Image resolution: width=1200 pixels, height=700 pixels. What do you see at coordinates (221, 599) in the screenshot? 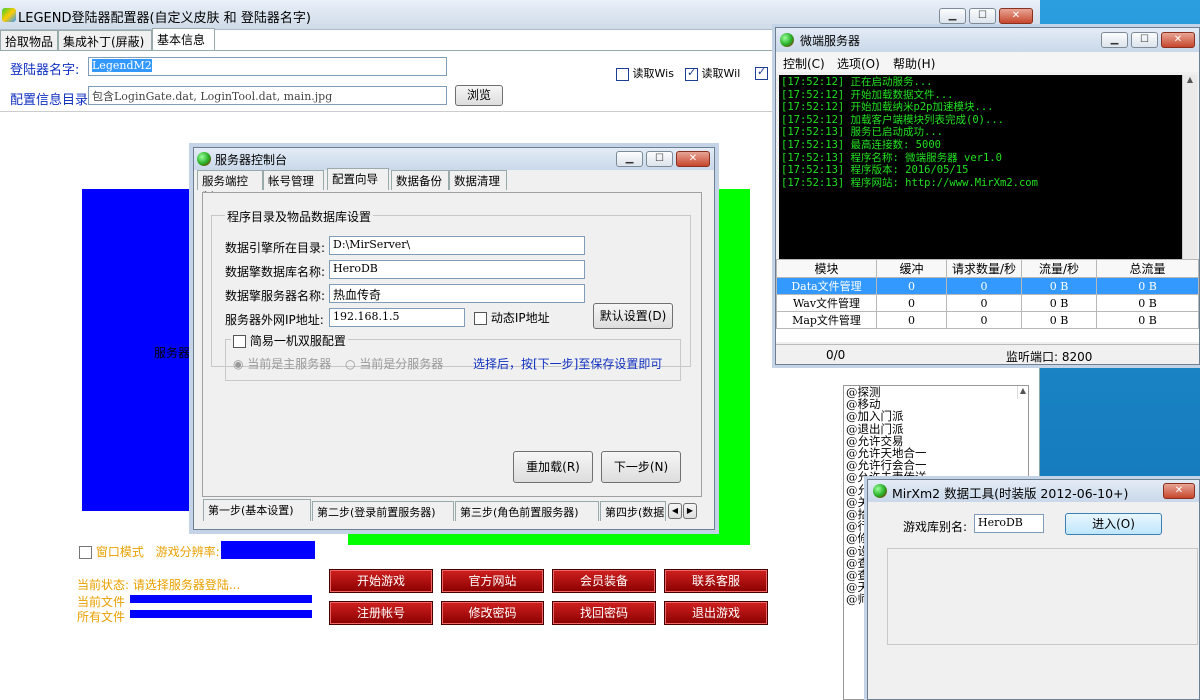
I see `current-file-progress` at bounding box center [221, 599].